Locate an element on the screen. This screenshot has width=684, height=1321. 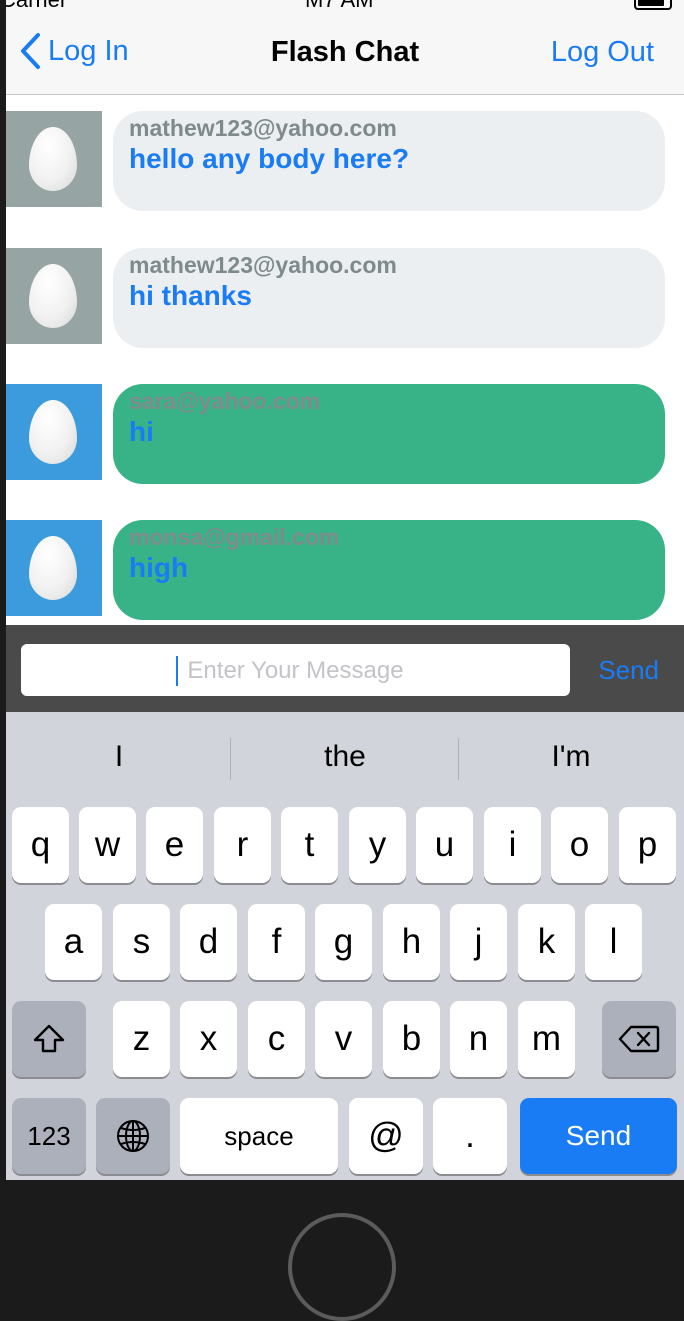
key-s: s is located at coordinates (141, 942).